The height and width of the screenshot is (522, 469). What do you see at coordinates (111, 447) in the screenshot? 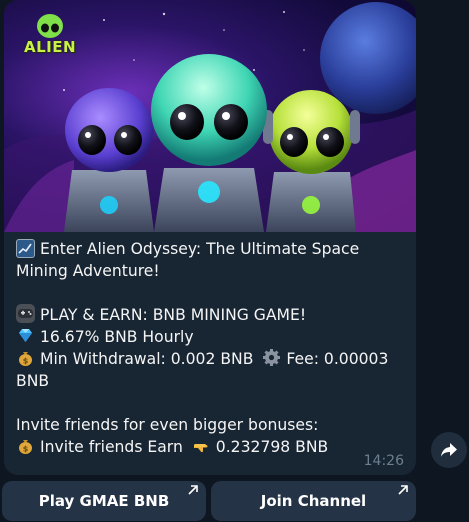
I see `invite-earn-text: Invite friends Earn` at bounding box center [111, 447].